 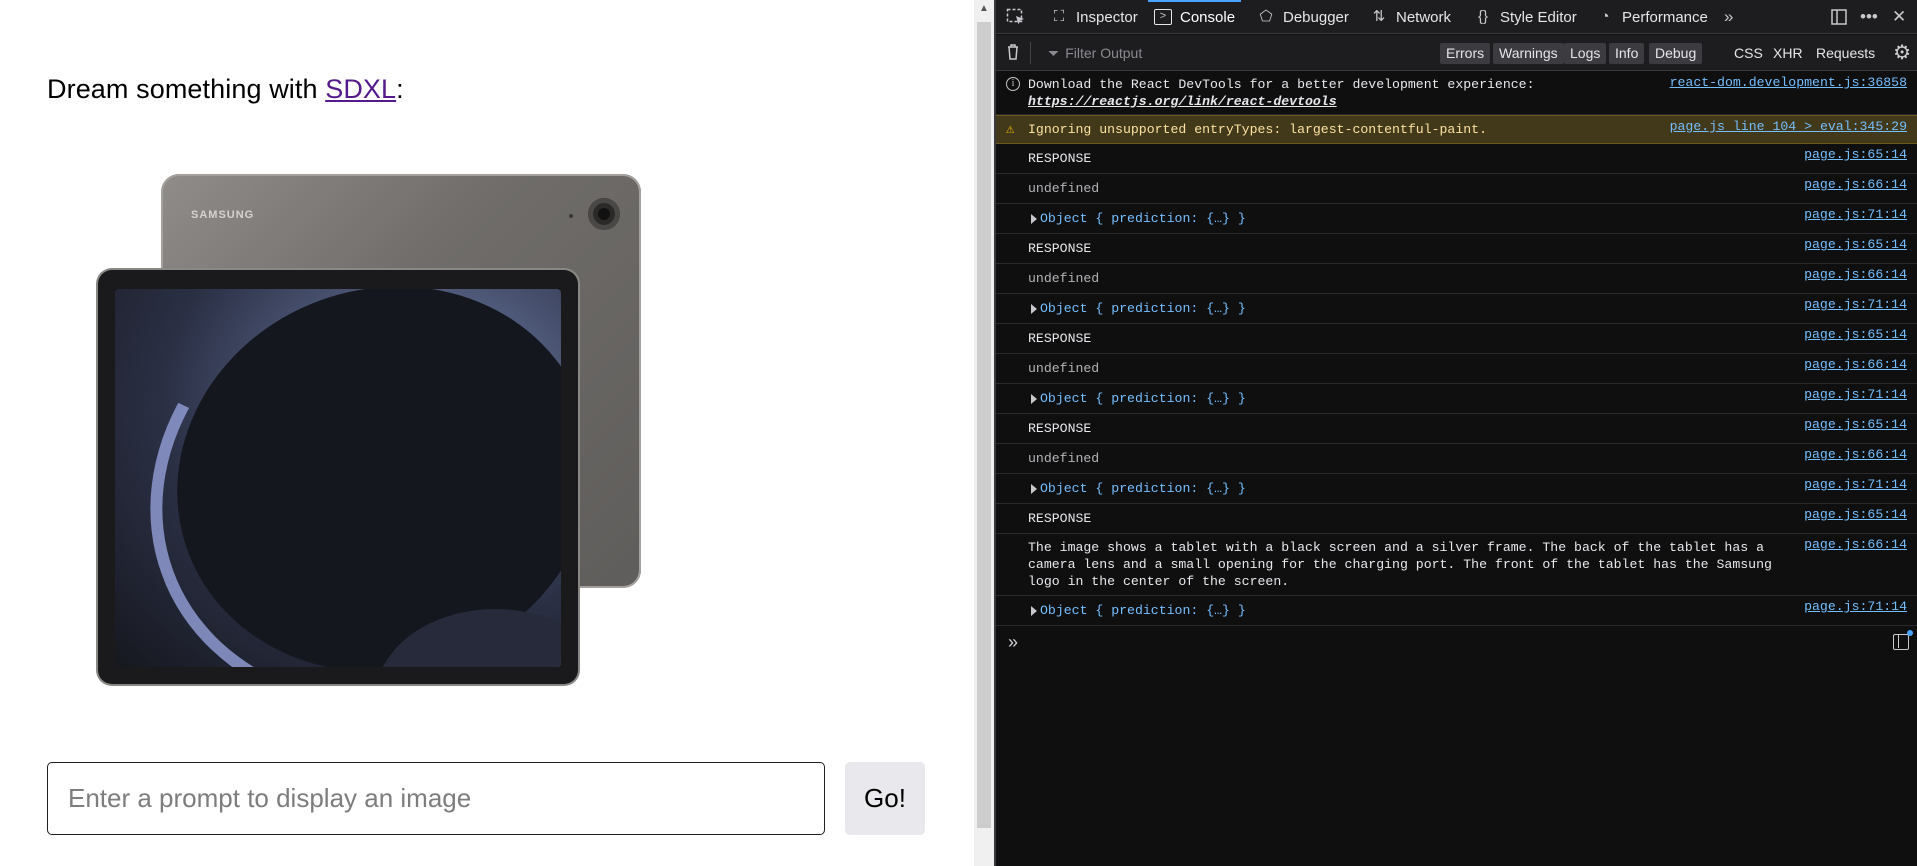 What do you see at coordinates (1627, 53) in the screenshot?
I see `level-info: Info` at bounding box center [1627, 53].